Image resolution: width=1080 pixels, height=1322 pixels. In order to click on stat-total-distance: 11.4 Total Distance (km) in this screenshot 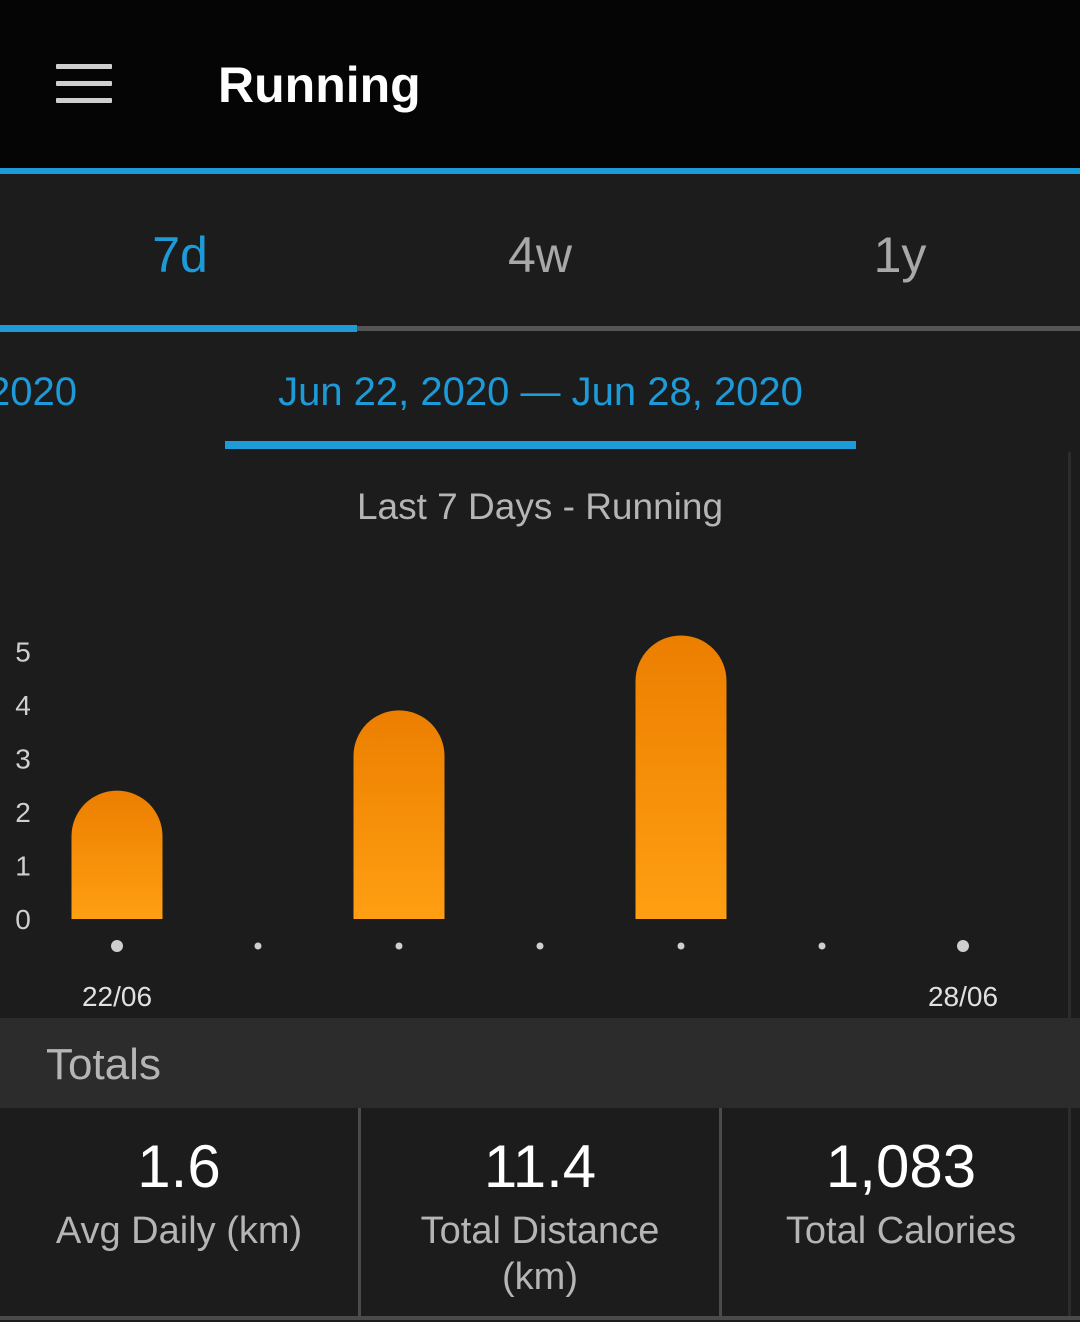, I will do `click(540, 1212)`.